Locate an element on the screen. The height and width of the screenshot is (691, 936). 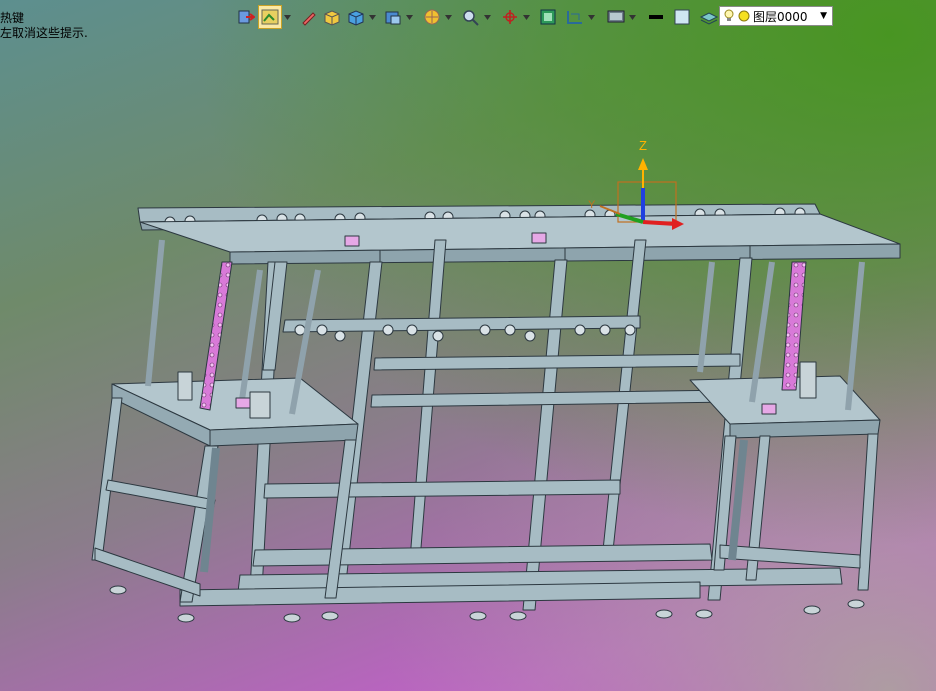
layer-dropdown: 图层0000 ▼ is located at coordinates (776, 16).